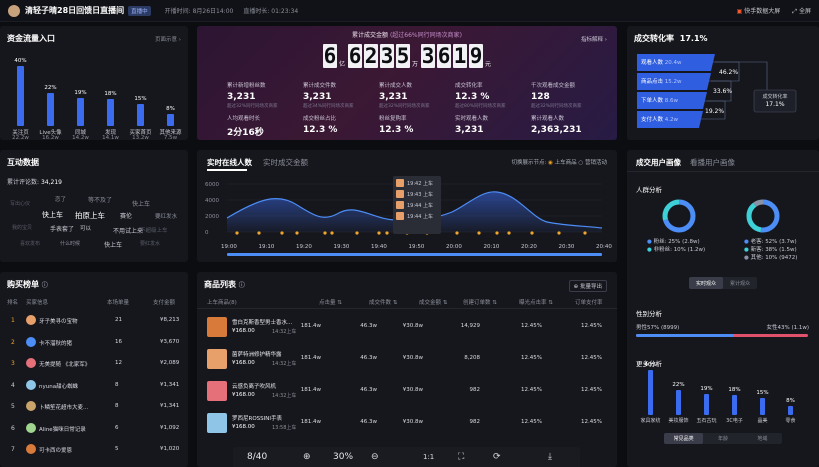  I want to click on x-tick: 20:10, so click(492, 247).